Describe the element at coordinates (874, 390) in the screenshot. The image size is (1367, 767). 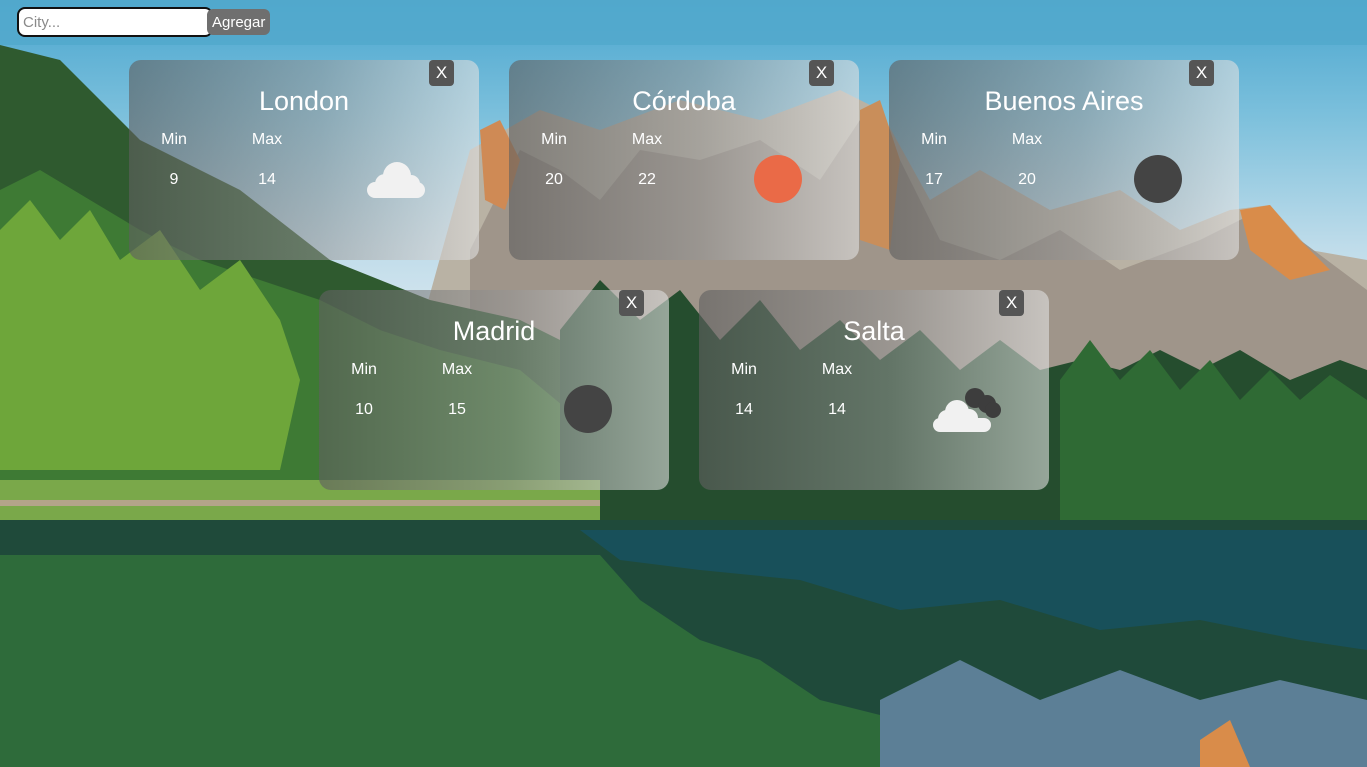
I see `city-card: X Salta Min Max 14 14` at that location.